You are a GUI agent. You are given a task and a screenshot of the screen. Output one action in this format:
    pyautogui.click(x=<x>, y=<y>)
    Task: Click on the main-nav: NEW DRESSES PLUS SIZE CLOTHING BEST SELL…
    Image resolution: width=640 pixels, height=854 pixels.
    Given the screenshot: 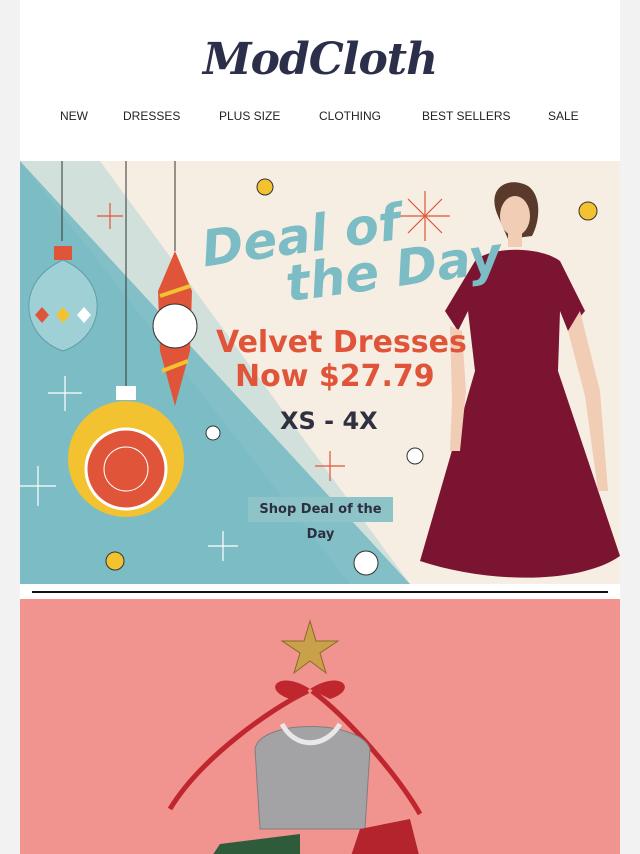 What is the action you would take?
    pyautogui.click(x=320, y=117)
    